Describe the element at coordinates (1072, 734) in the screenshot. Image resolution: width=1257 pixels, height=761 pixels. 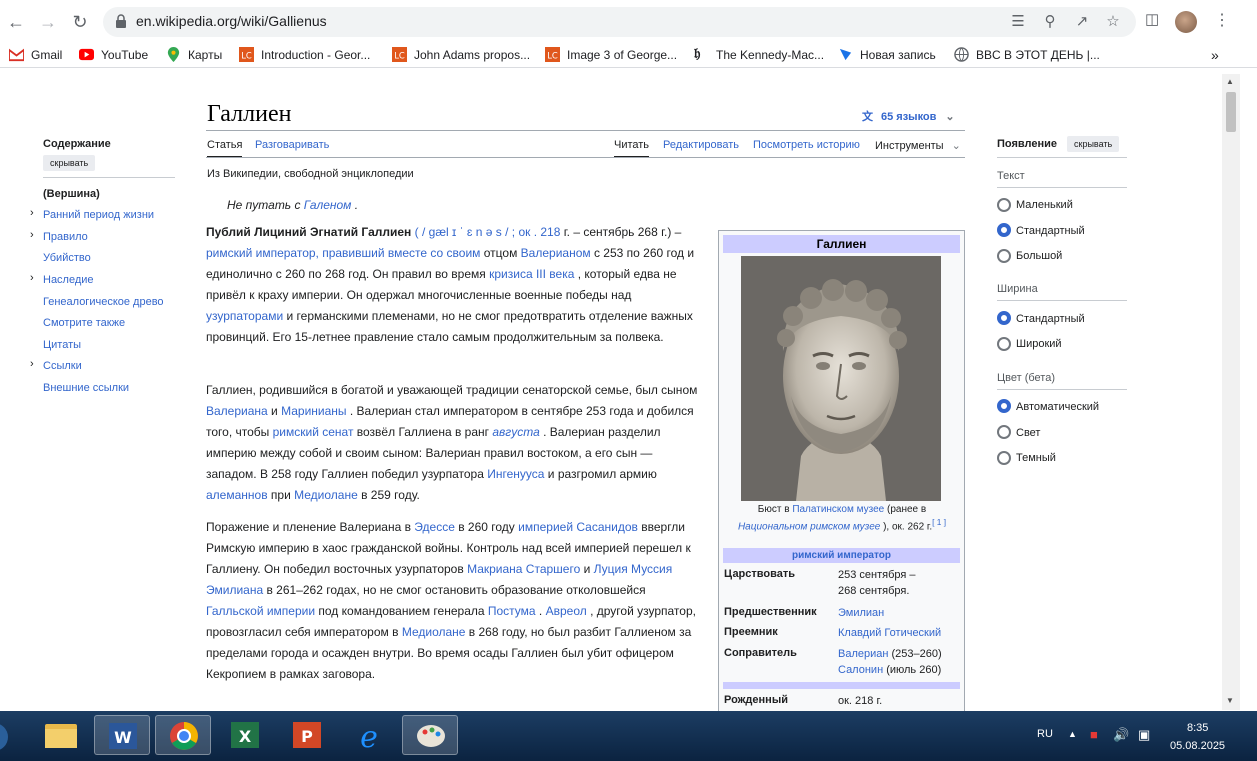
I see `tray-expand-icon: ▲` at that location.